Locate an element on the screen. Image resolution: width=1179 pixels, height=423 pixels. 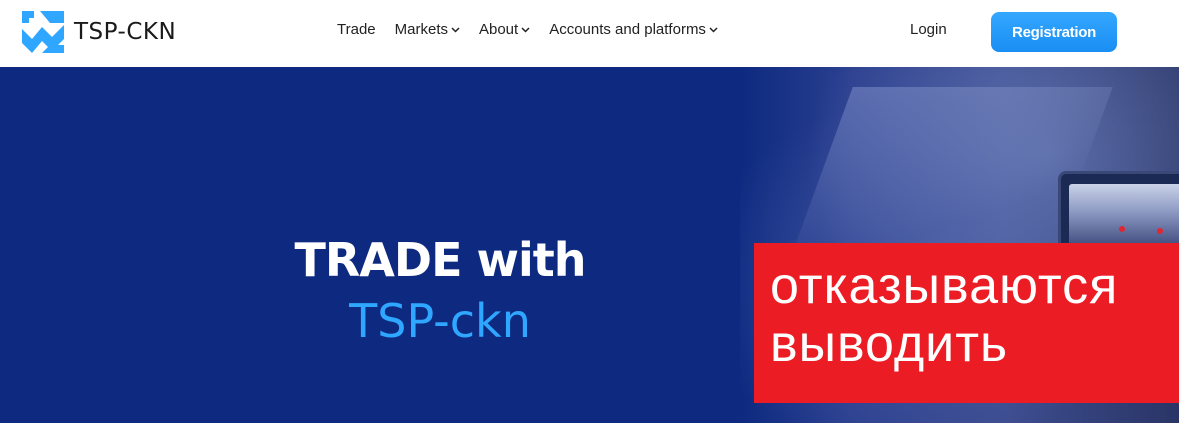
nav-label: About is located at coordinates (498, 29).